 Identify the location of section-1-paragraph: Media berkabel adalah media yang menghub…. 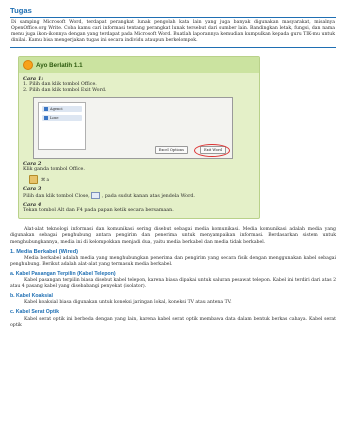
(173, 261).